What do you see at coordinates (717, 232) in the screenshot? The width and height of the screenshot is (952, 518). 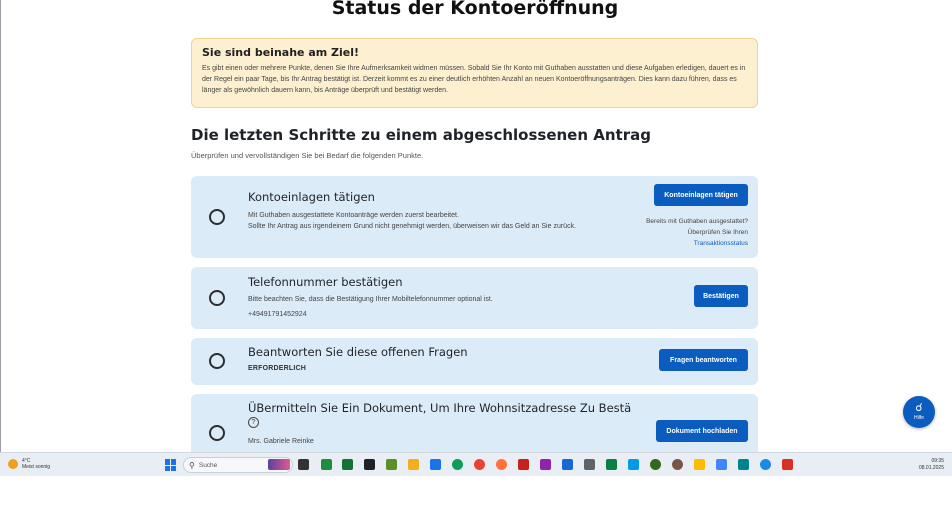 I see `funded-note-line: Überprüfen Sie Ihren` at bounding box center [717, 232].